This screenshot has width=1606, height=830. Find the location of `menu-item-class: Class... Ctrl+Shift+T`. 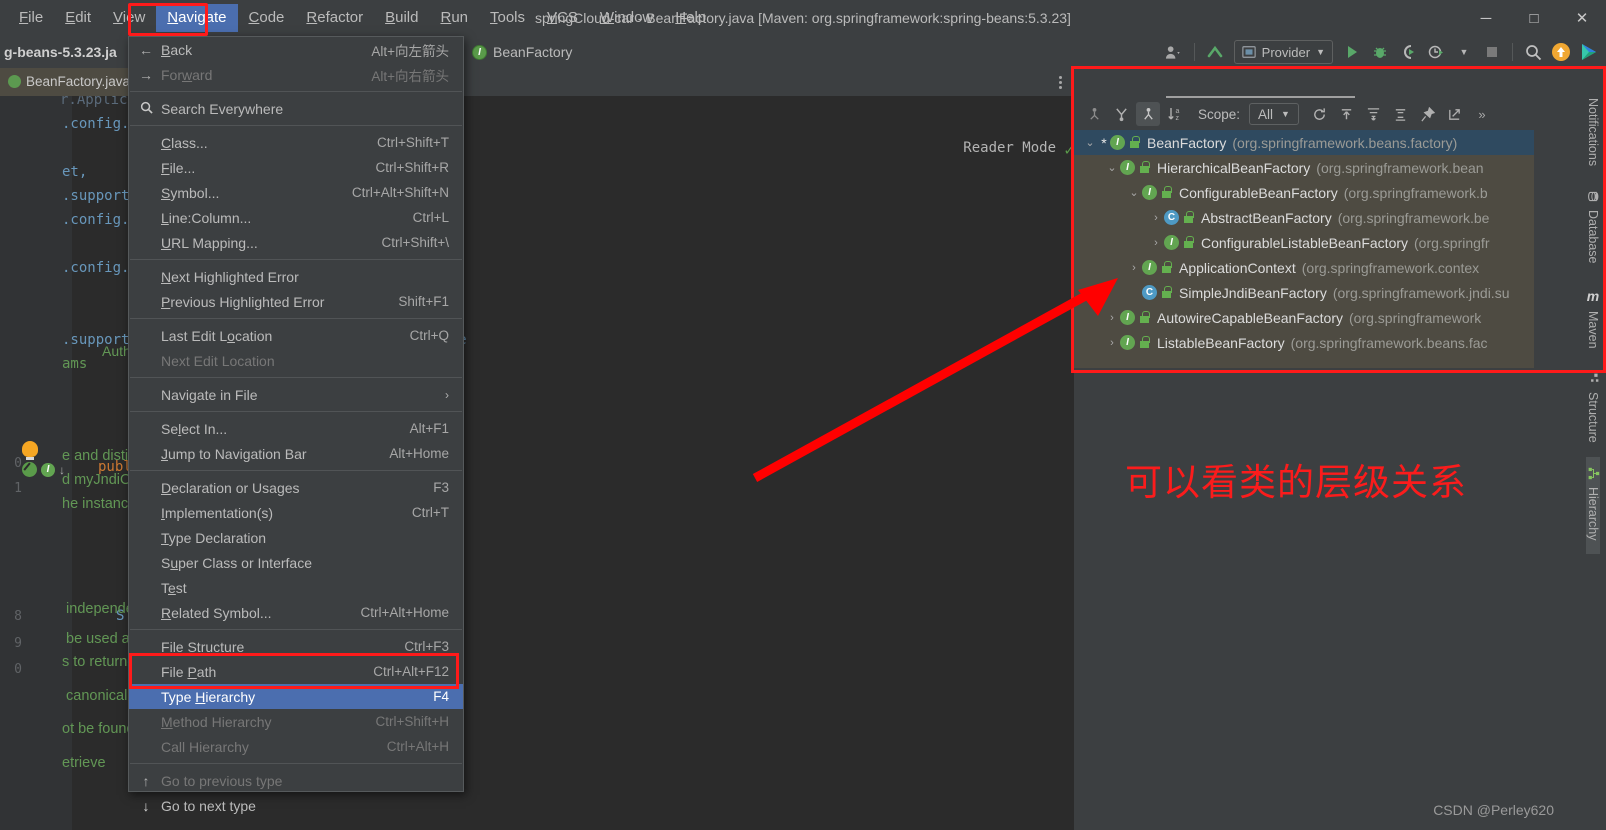

menu-item-class: Class... Ctrl+Shift+T is located at coordinates (296, 142).